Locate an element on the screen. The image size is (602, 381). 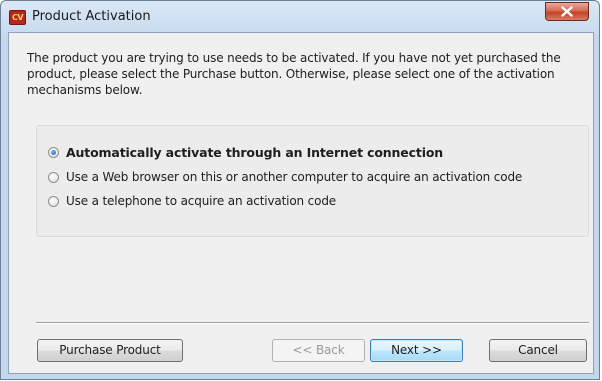
window-title: Product Activation is located at coordinates (91, 16).